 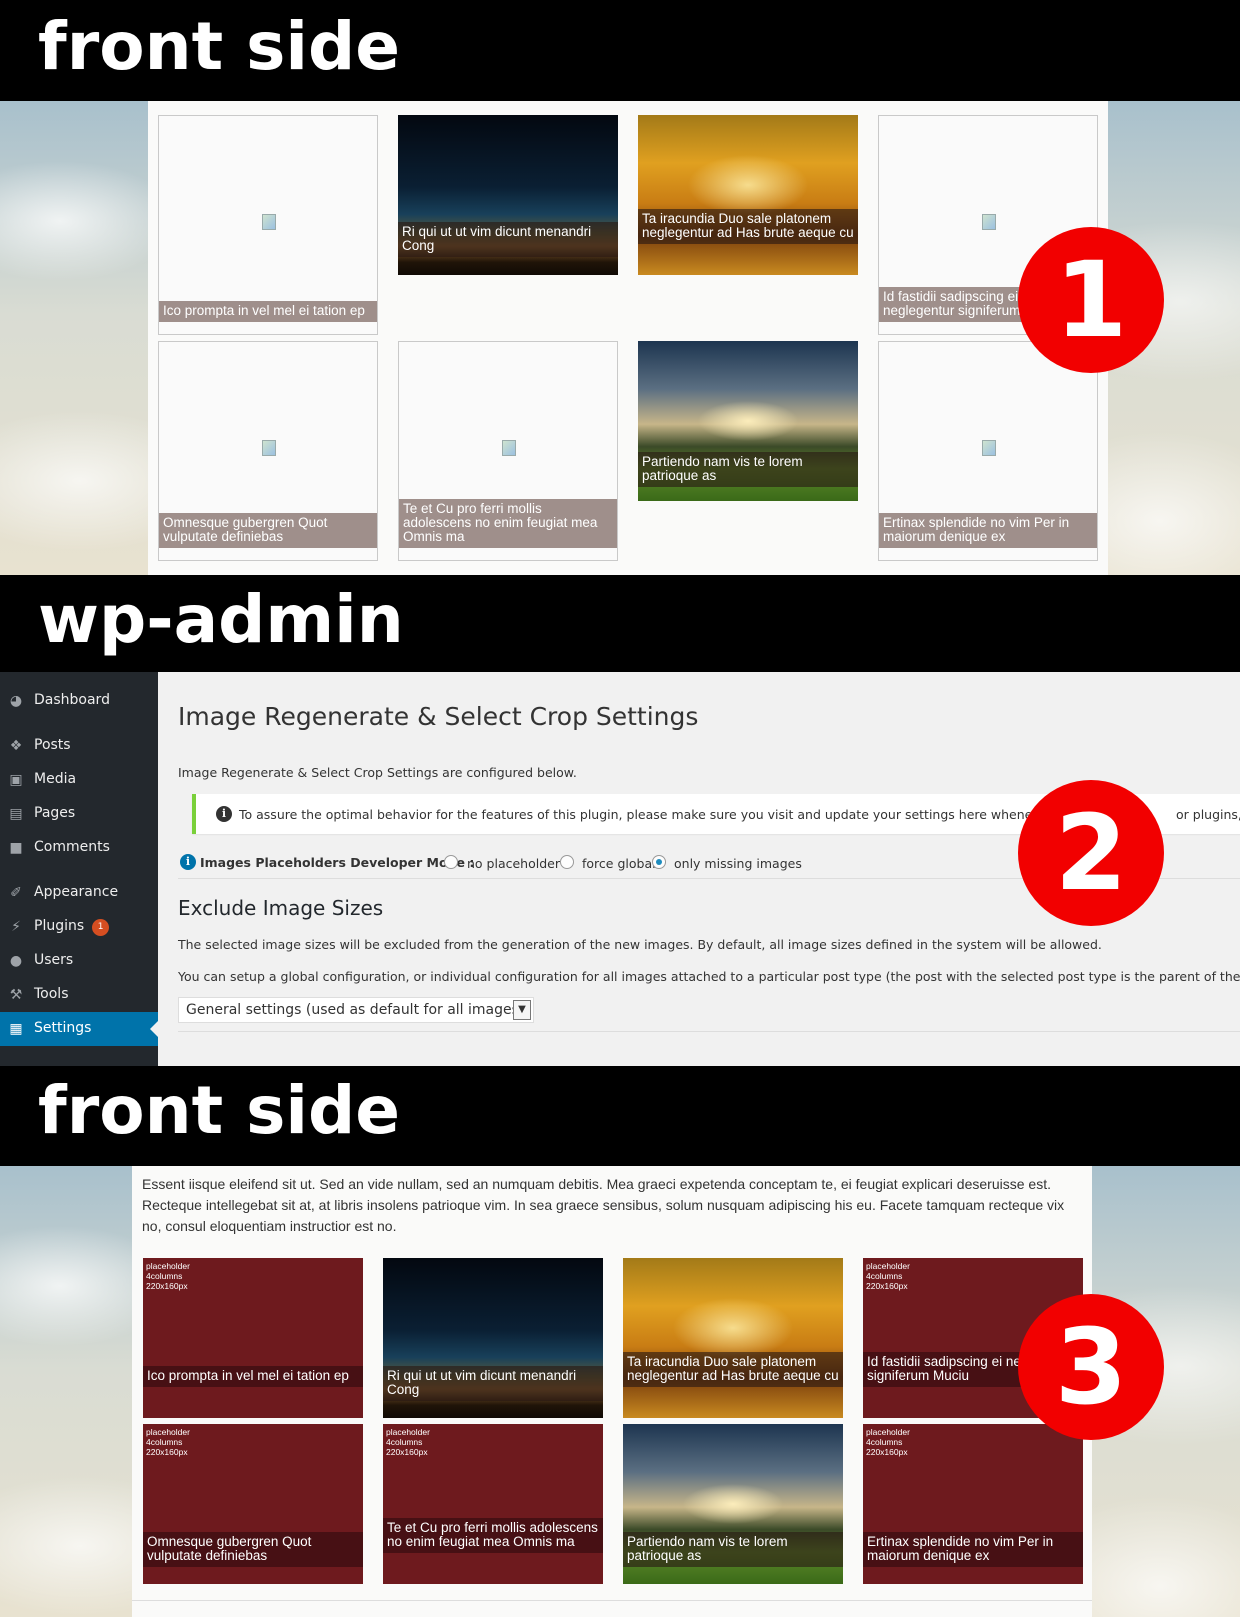 I want to click on sidebar-item-appearance: ✐ Appearance, so click(x=79, y=893).